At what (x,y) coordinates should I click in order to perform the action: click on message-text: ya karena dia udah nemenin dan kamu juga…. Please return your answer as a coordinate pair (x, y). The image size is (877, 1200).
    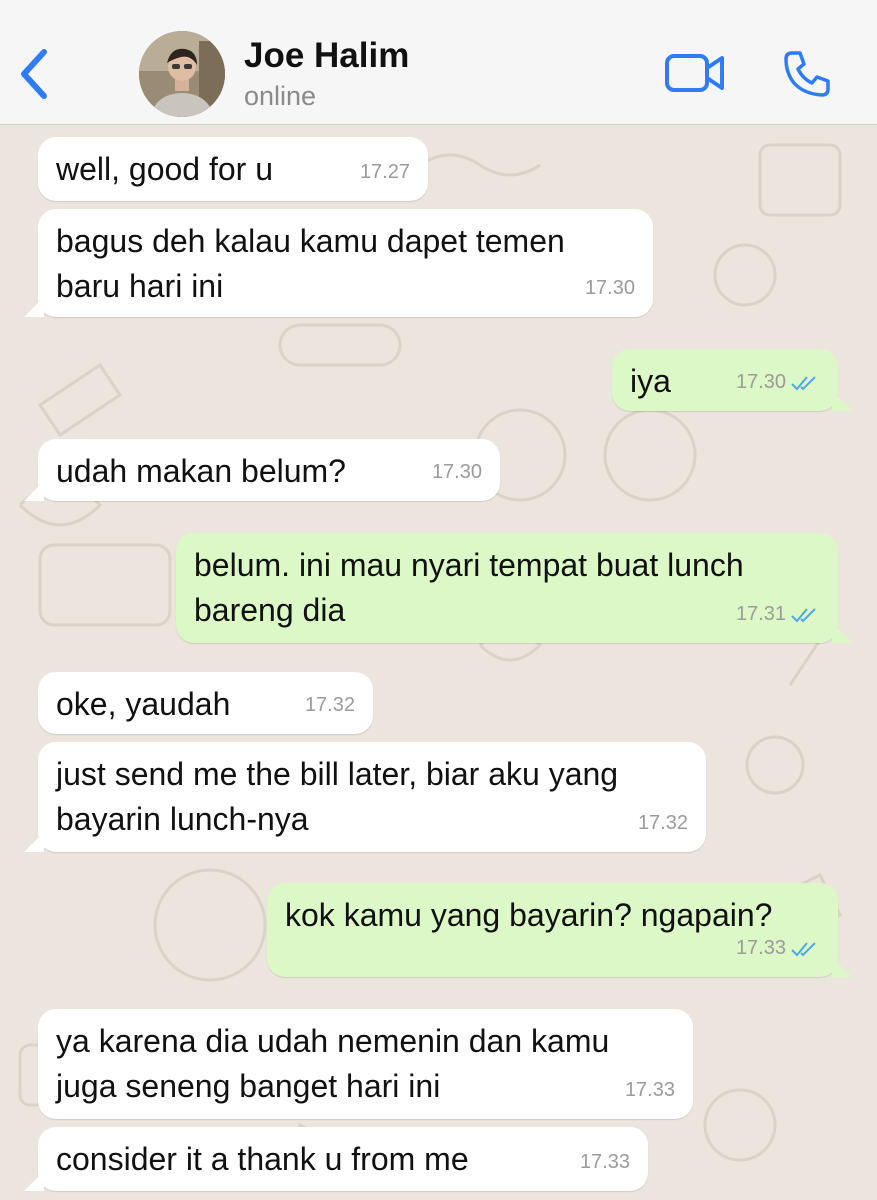
    Looking at the image, I should click on (333, 1063).